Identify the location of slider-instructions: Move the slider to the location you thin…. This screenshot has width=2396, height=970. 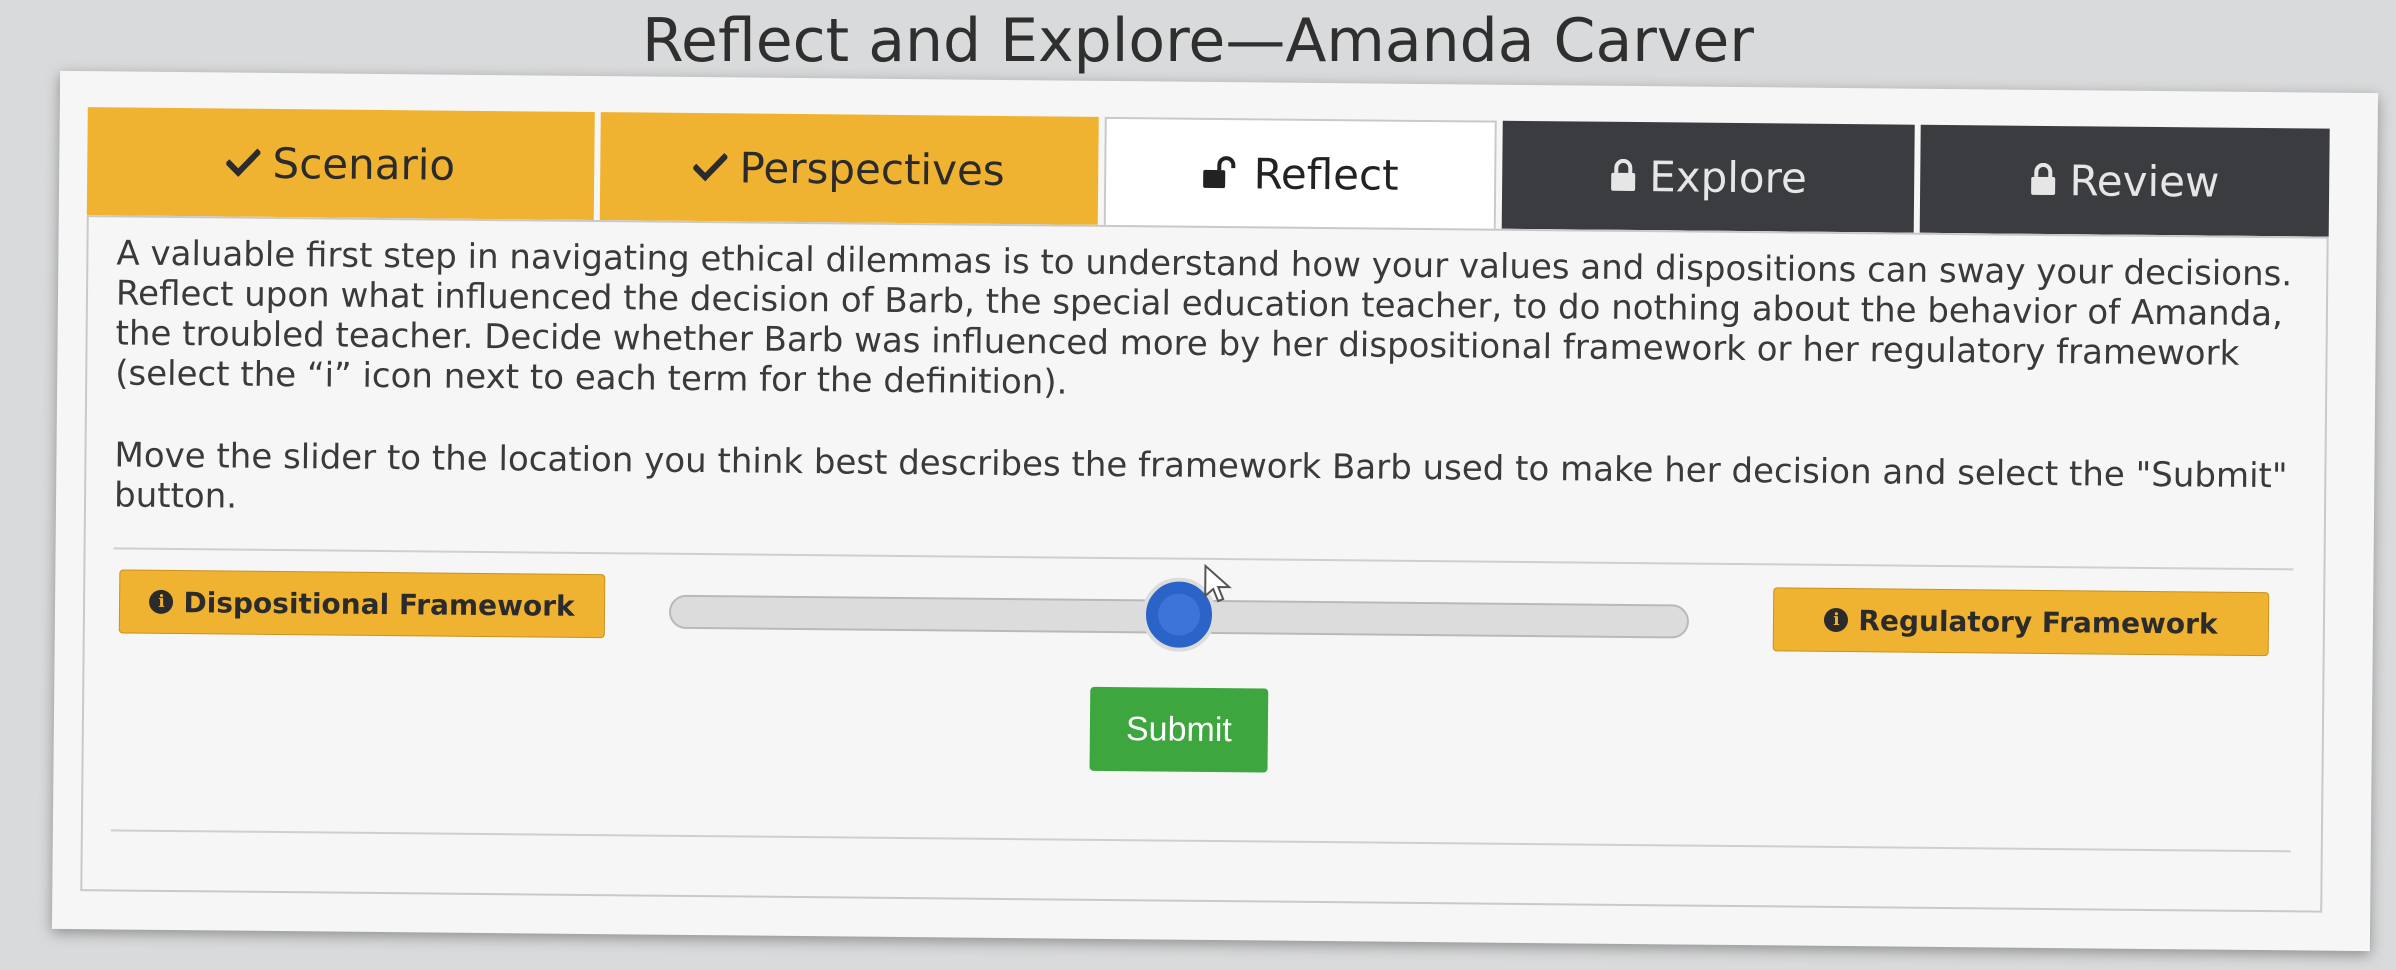
(1200, 476).